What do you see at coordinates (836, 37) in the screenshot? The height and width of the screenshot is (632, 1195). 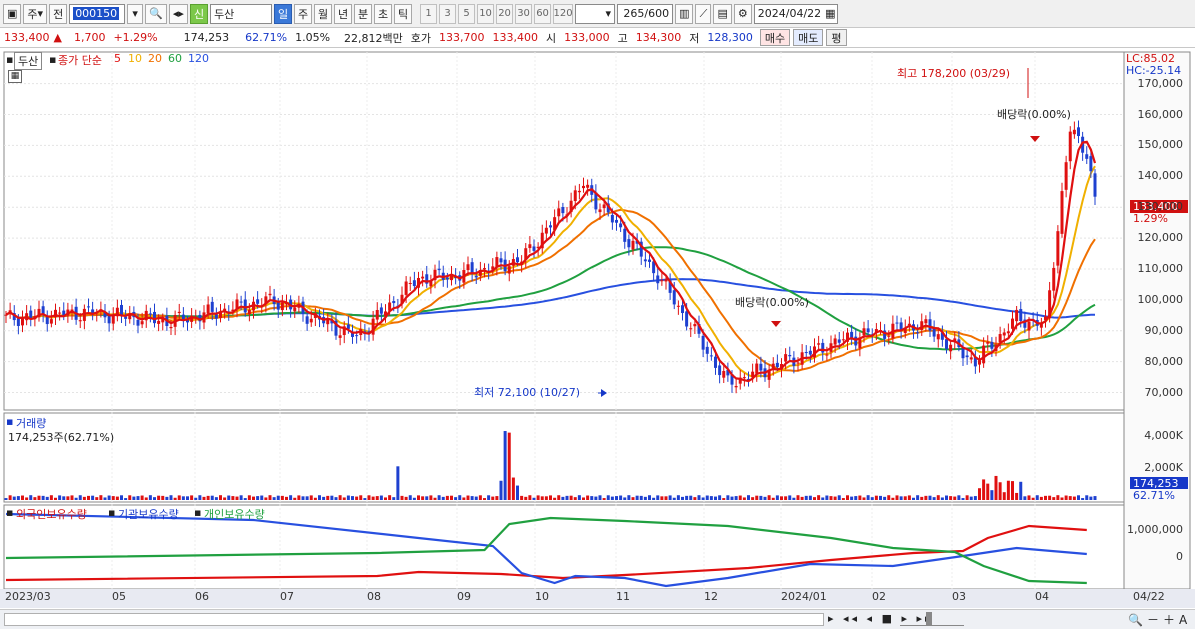 I see `eval-button: 평` at bounding box center [836, 37].